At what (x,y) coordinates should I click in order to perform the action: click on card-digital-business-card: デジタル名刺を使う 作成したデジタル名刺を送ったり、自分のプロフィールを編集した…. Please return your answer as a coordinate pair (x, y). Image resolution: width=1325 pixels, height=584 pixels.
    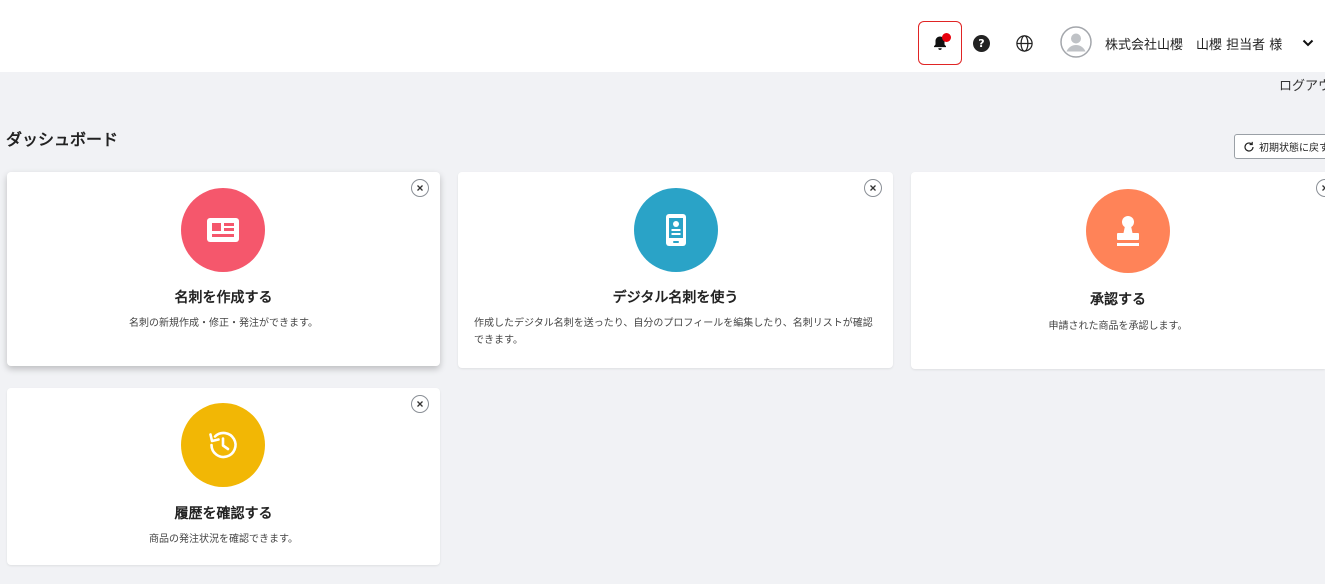
    Looking at the image, I should click on (675, 270).